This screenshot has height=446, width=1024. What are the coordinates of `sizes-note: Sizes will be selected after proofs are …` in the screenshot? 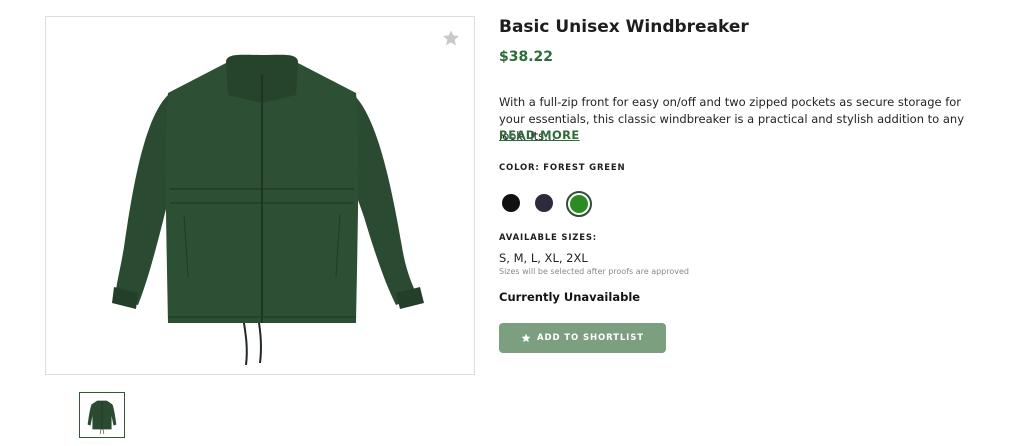 It's located at (594, 271).